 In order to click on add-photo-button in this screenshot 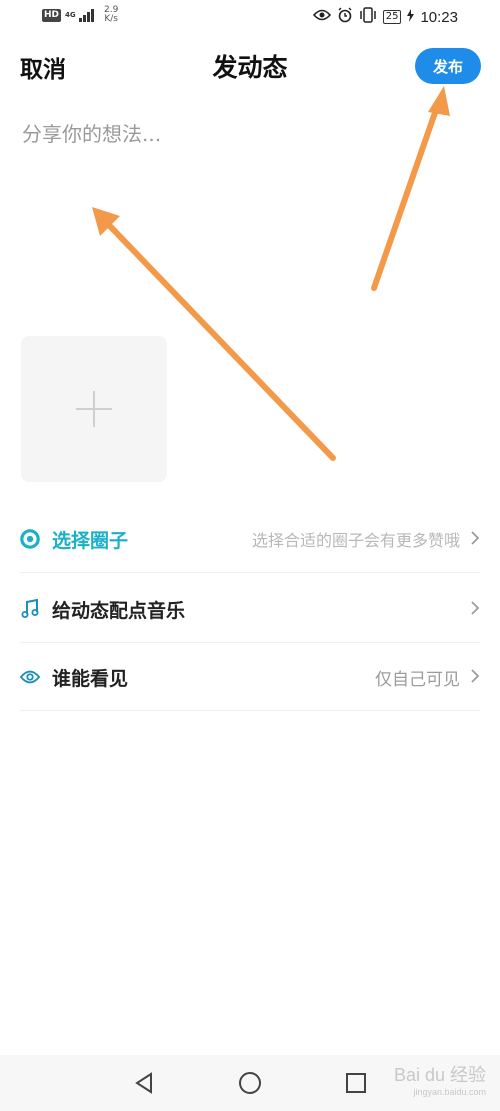, I will do `click(94, 409)`.